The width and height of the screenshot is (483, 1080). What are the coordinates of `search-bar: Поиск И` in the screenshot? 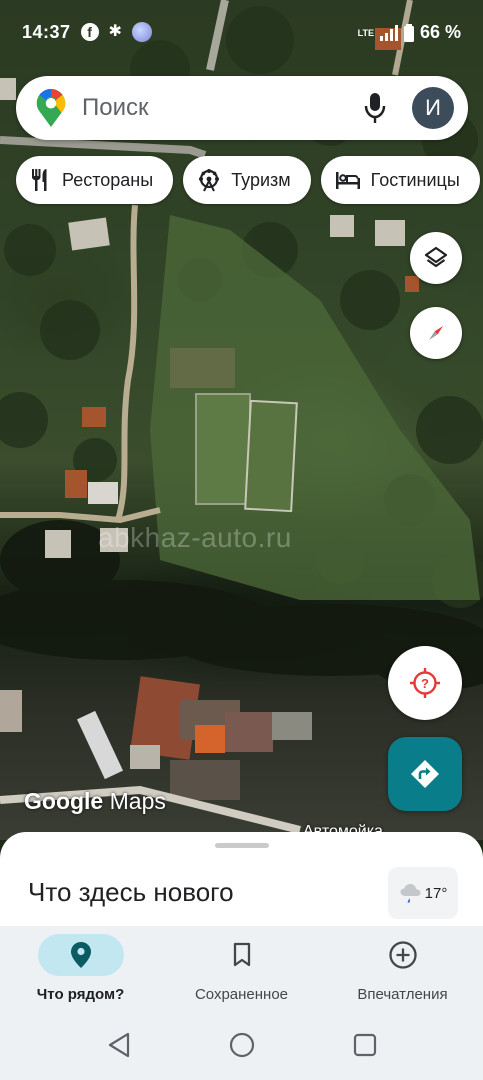 It's located at (242, 108).